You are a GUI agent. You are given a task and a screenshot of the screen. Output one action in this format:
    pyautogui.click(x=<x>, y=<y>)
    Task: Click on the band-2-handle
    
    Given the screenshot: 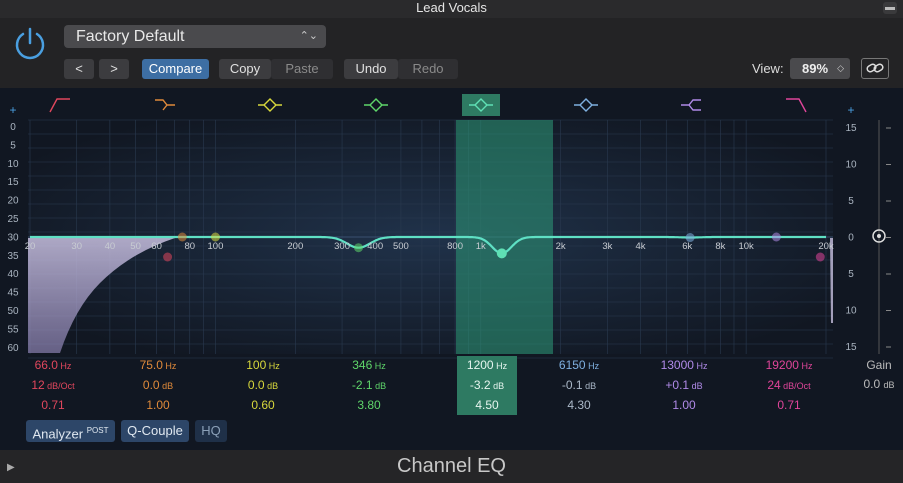 What is the action you would take?
    pyautogui.click(x=182, y=237)
    